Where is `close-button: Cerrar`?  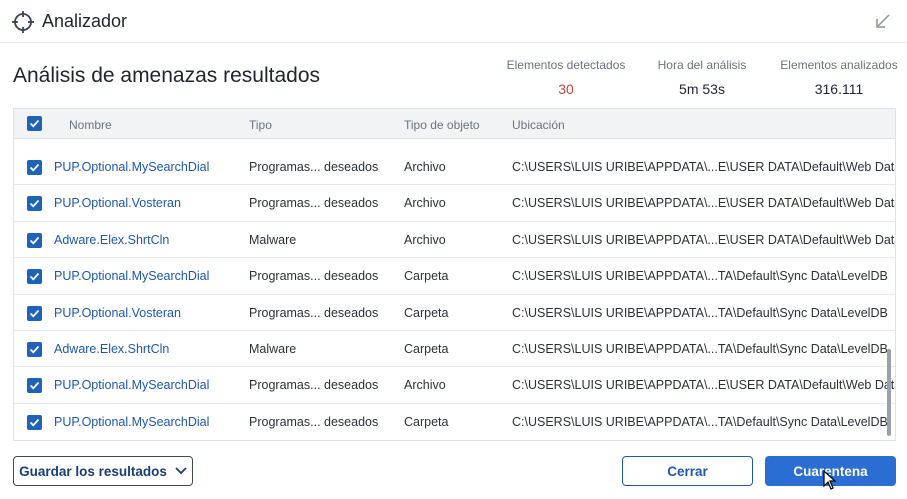
close-button: Cerrar is located at coordinates (687, 471).